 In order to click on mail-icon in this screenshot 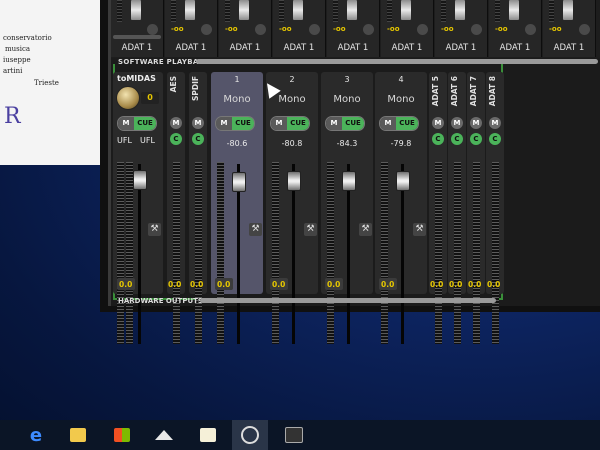, I will do `click(164, 435)`.